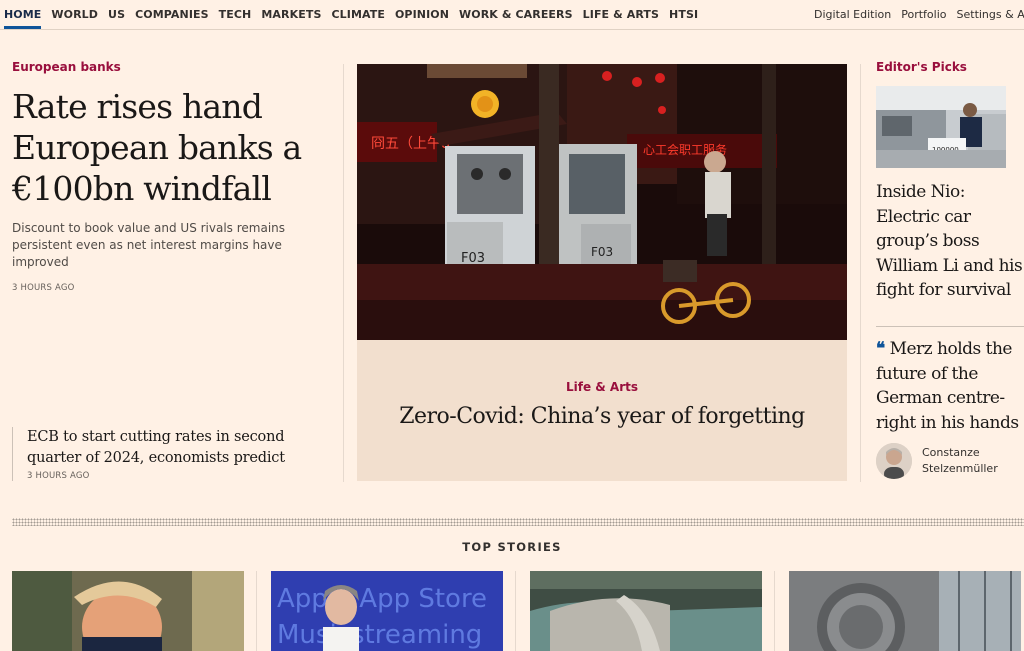 Image resolution: width=1024 pixels, height=651 pixels. Describe the element at coordinates (291, 14) in the screenshot. I see `nav-markets: MARKETS` at that location.